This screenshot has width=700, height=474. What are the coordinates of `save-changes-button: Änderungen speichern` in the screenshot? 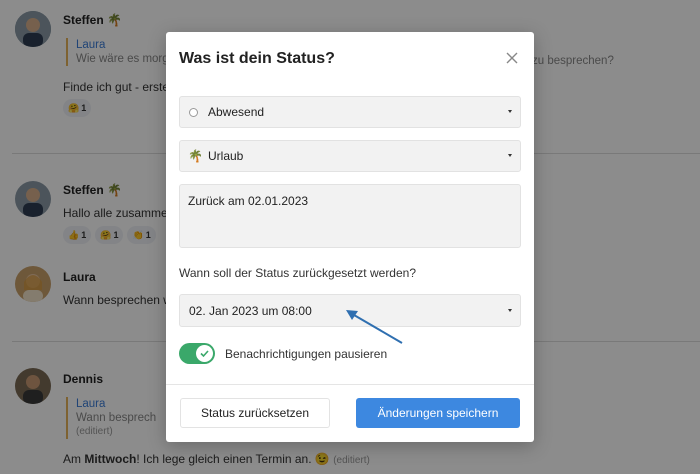 It's located at (438, 413).